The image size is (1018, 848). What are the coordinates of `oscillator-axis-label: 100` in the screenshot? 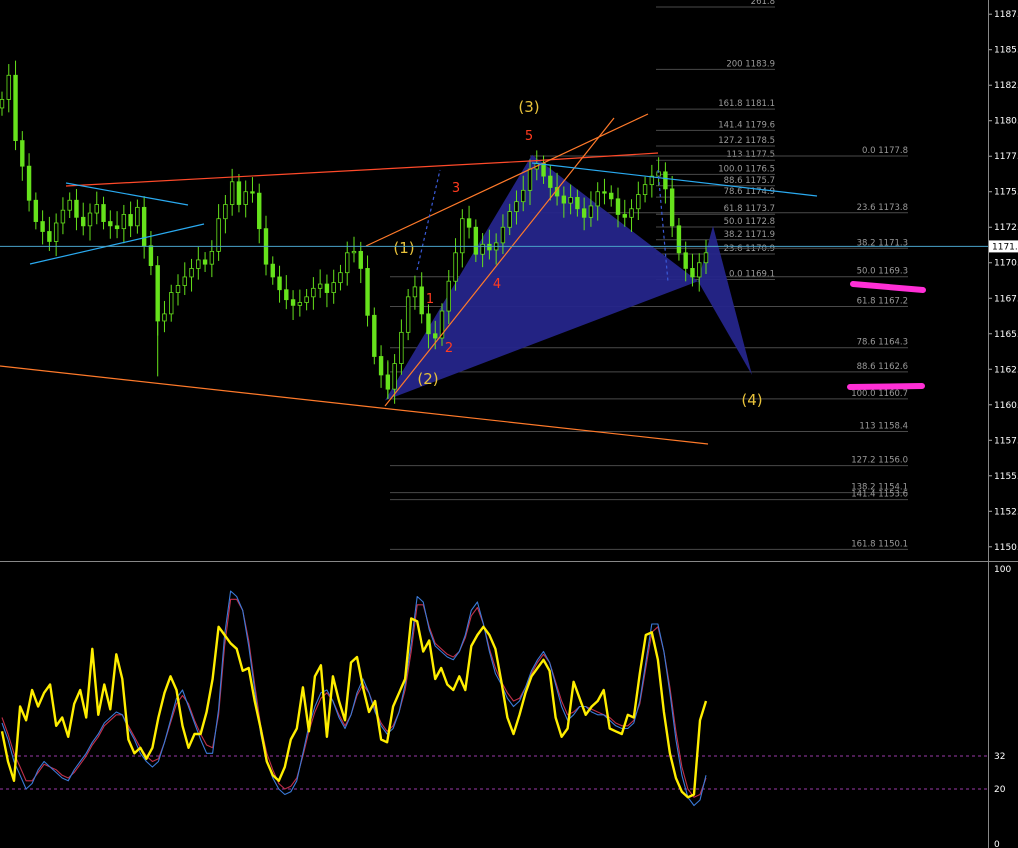 It's located at (1002, 570).